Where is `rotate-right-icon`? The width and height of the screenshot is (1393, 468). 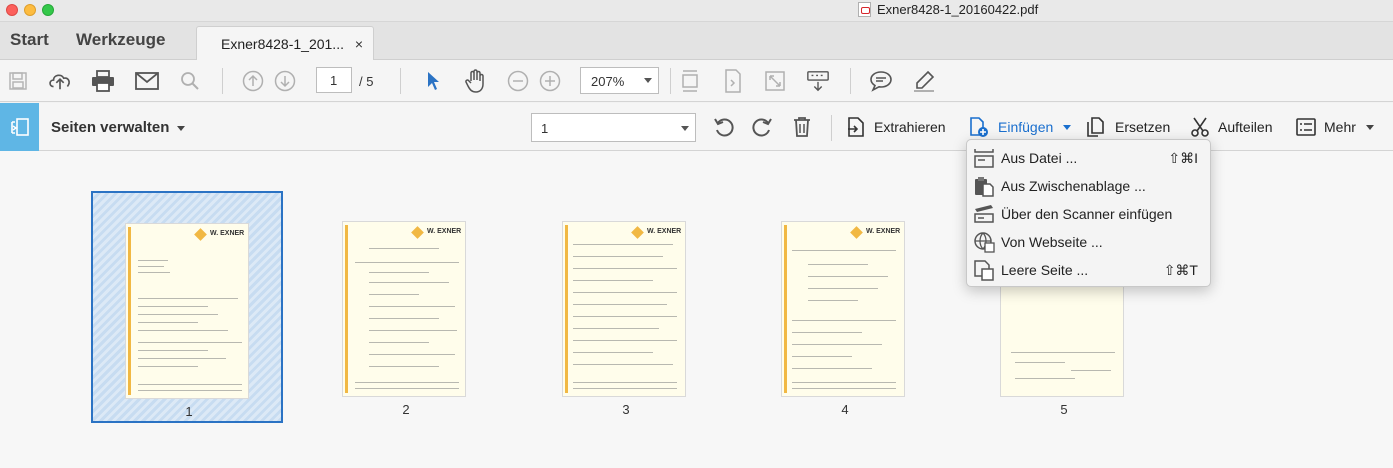
rotate-right-icon is located at coordinates (762, 127).